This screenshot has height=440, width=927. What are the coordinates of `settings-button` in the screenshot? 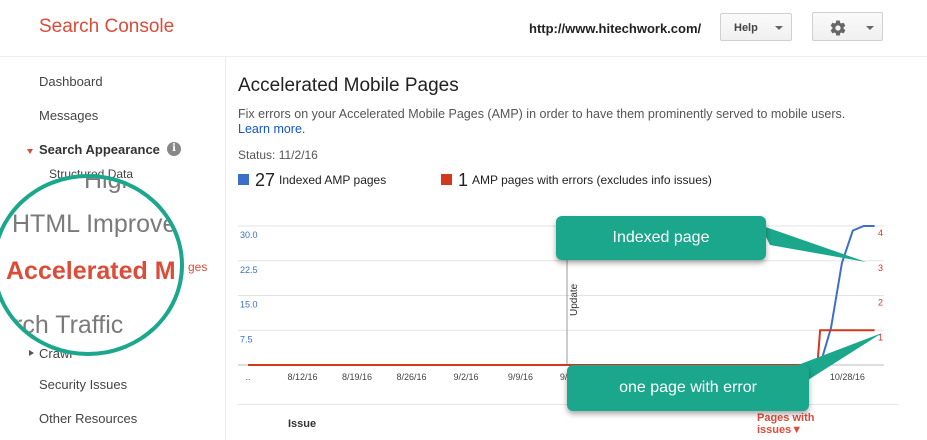 It's located at (847, 26).